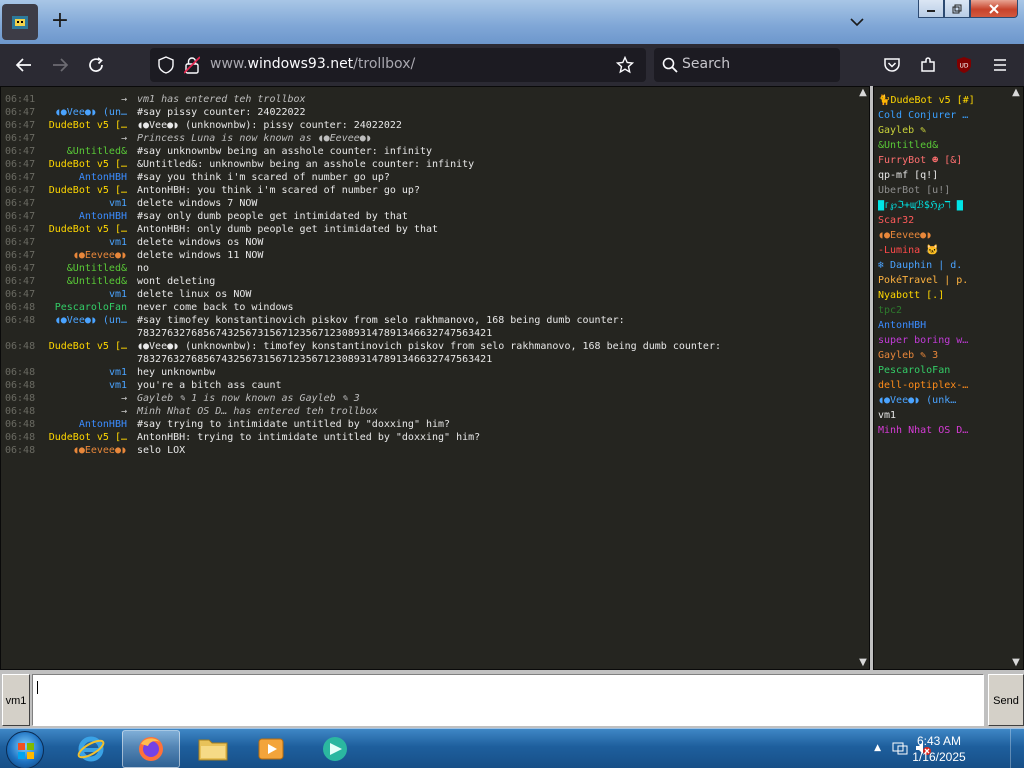 Image resolution: width=1024 pixels, height=768 pixels. I want to click on message-input, so click(508, 700).